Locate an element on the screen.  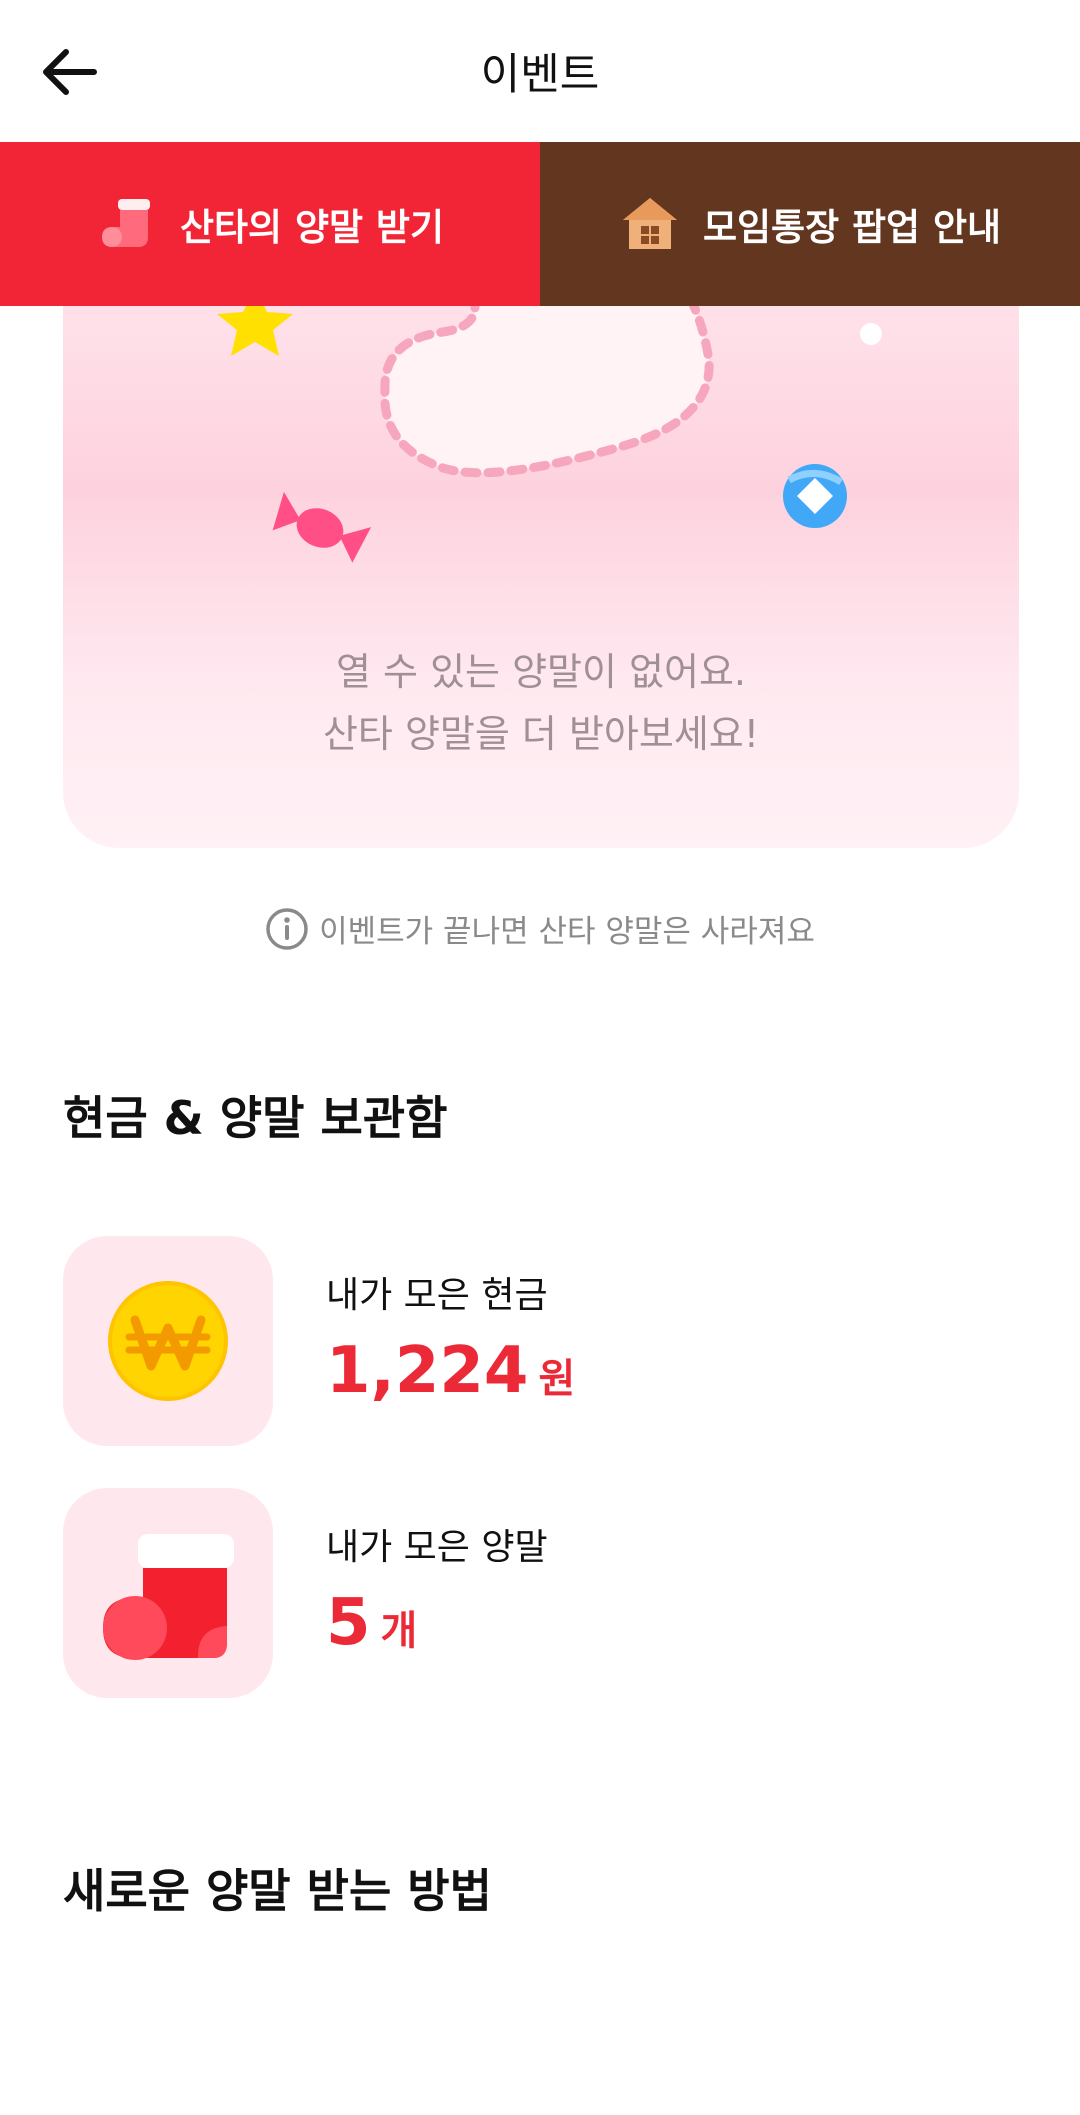
page-title: 이벤트 is located at coordinates (540, 75).